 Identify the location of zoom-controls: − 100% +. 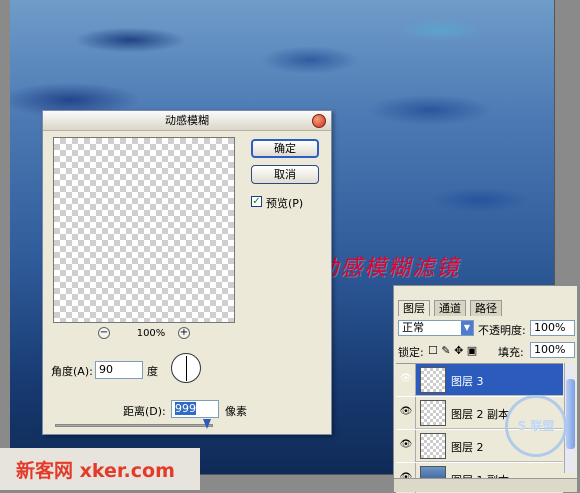
(148, 334).